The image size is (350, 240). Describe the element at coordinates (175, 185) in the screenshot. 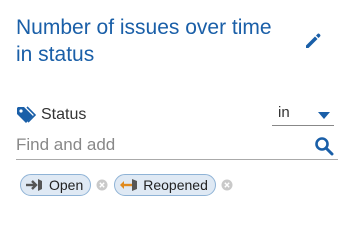

I see `chip-label: Reopened` at that location.